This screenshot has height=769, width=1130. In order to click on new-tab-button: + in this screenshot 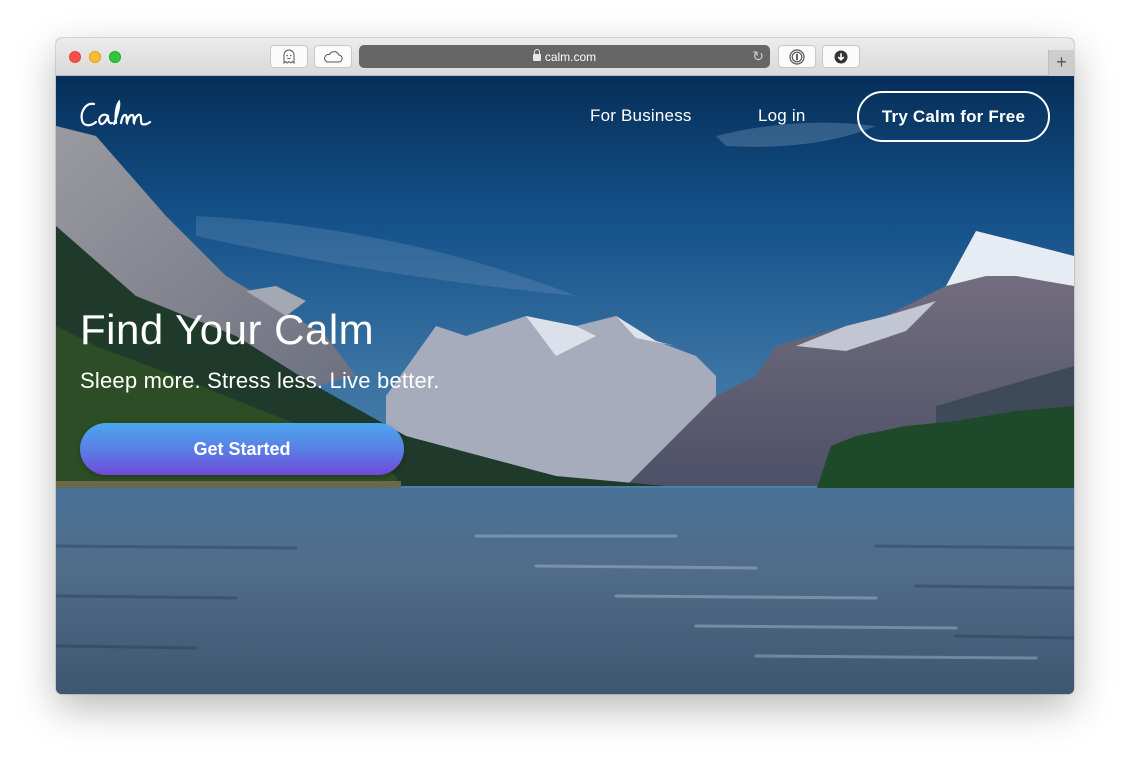, I will do `click(1061, 63)`.